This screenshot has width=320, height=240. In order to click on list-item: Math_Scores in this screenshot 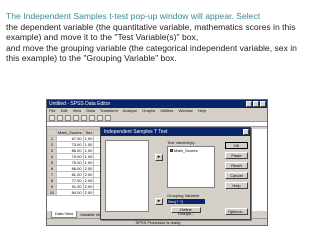, I will do `click(191, 150)`.